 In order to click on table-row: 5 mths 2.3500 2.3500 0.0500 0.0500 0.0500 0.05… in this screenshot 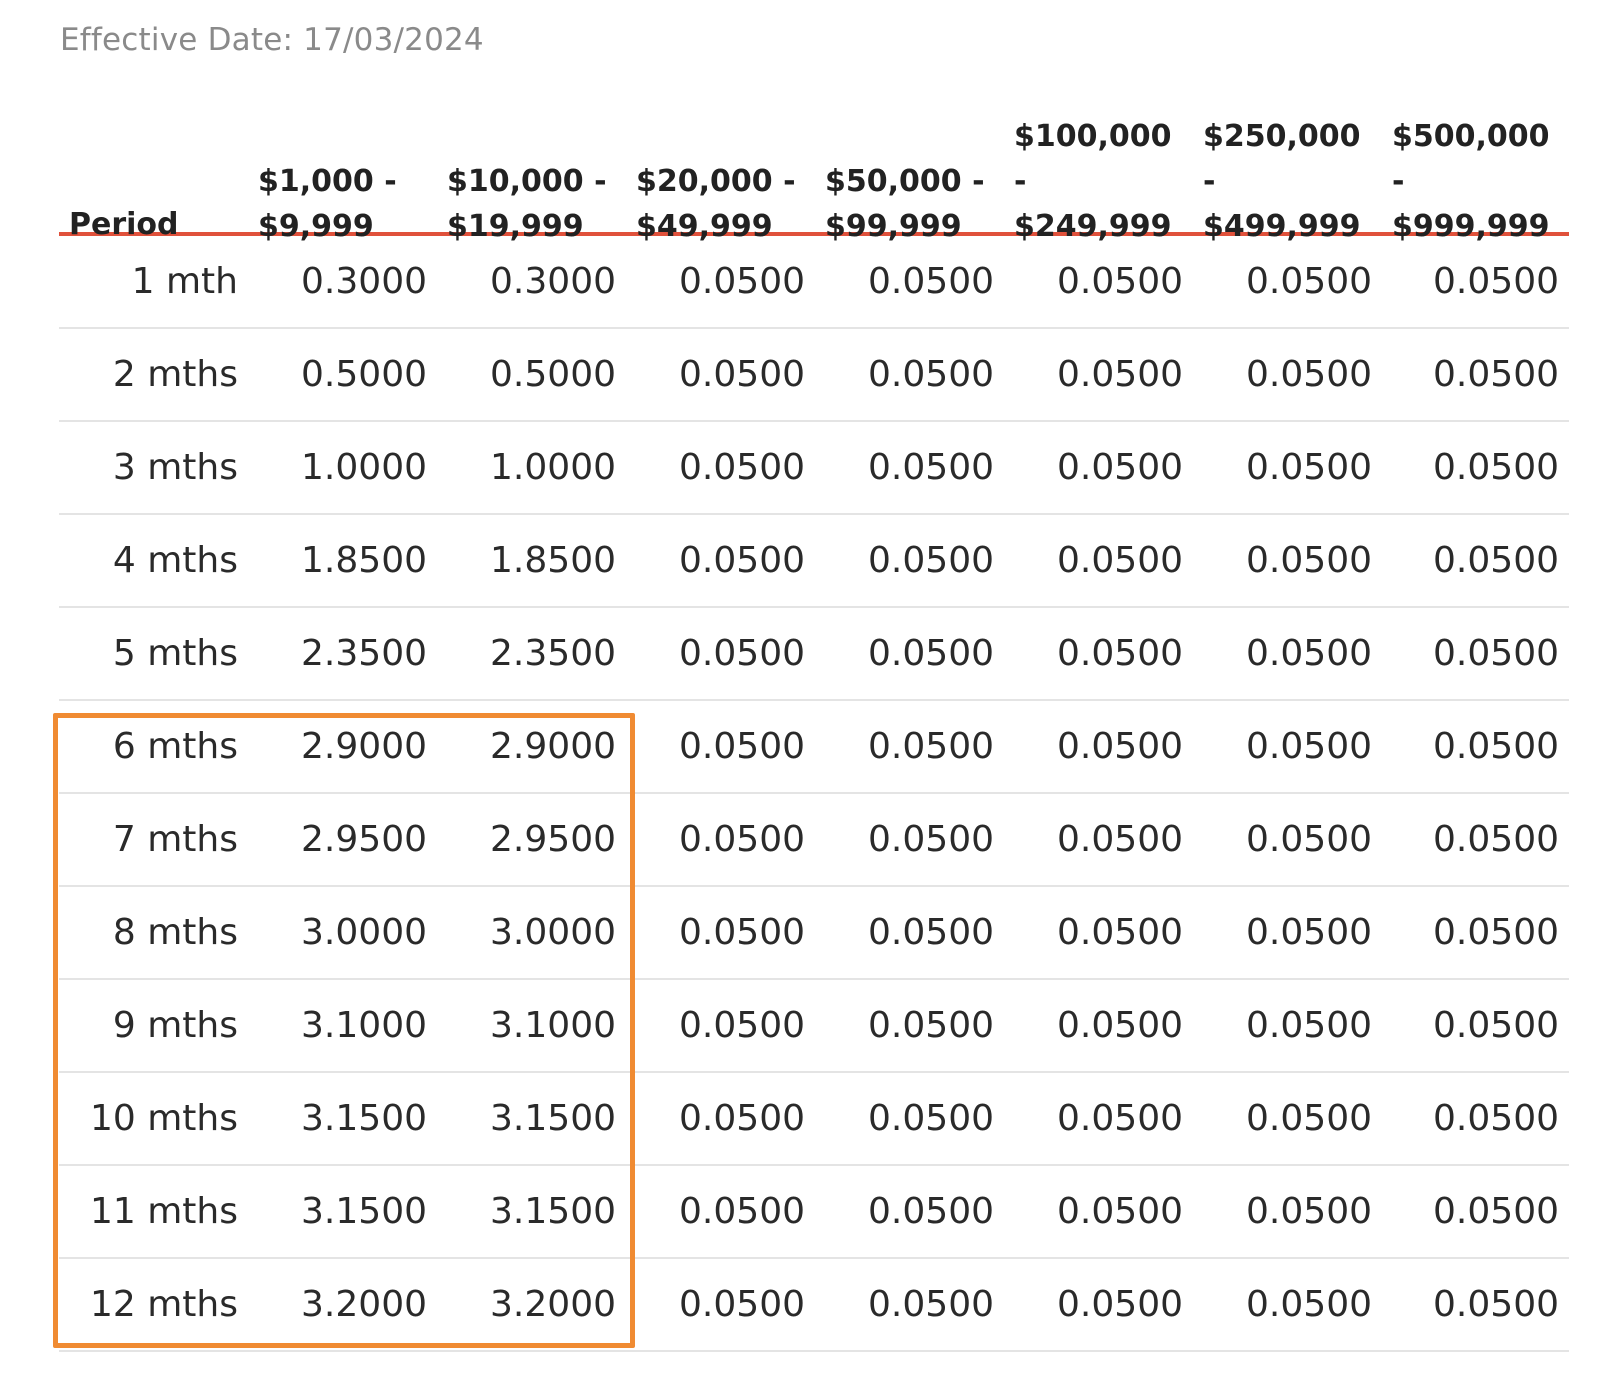, I will do `click(814, 654)`.